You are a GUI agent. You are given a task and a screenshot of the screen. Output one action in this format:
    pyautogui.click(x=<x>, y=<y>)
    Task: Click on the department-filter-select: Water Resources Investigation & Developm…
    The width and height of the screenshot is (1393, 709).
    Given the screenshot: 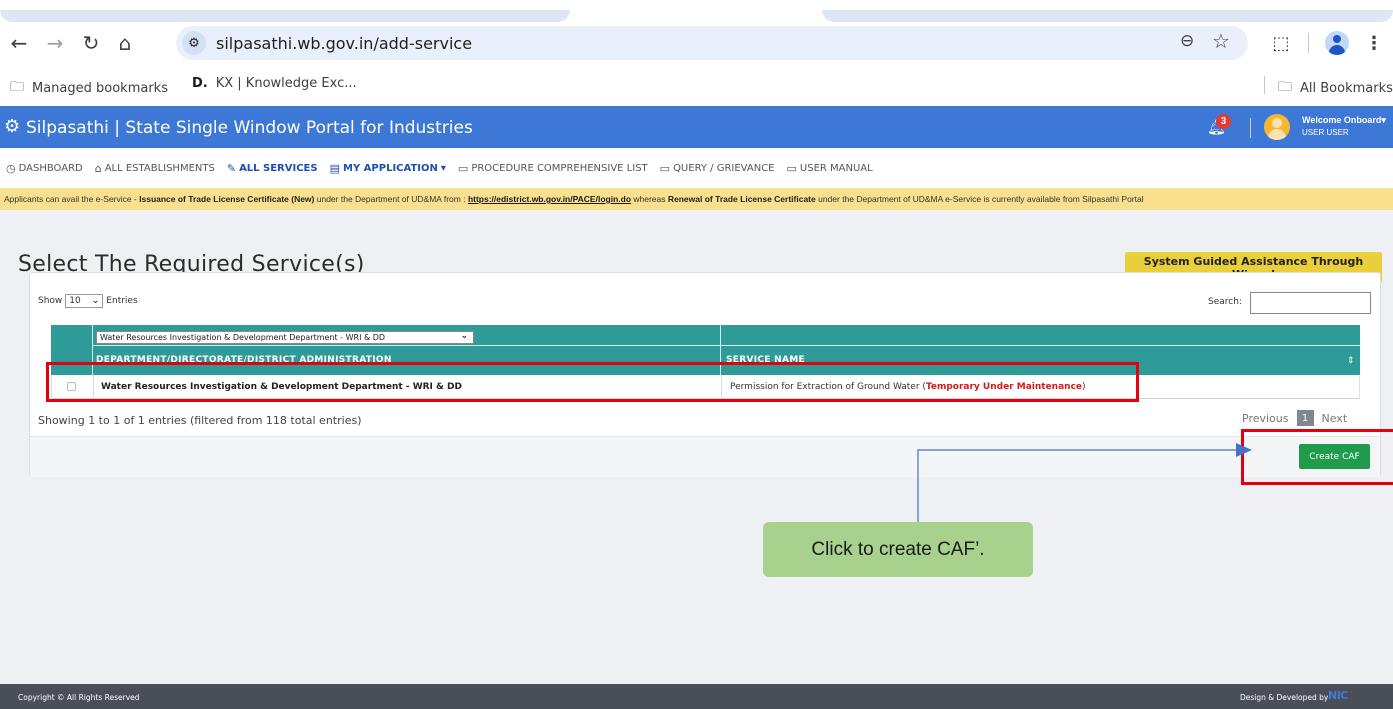 What is the action you would take?
    pyautogui.click(x=285, y=337)
    